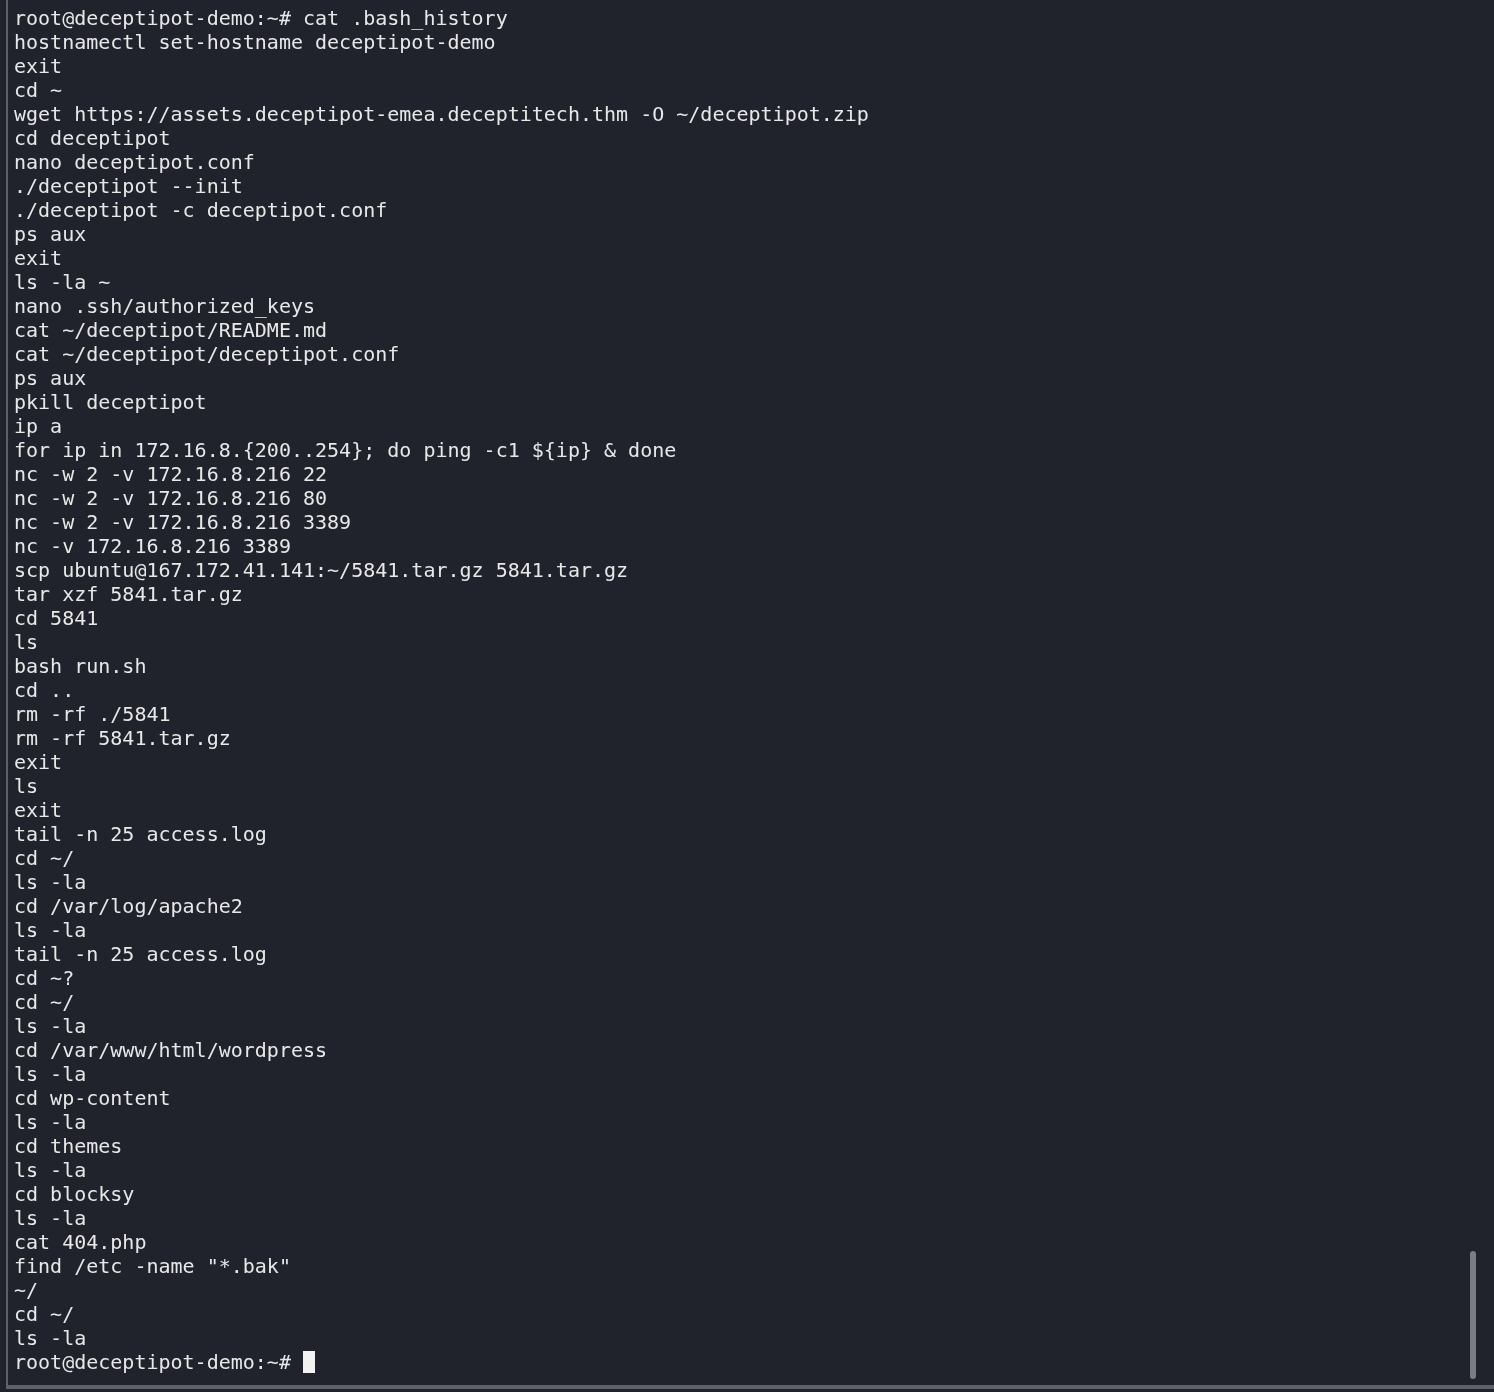  Describe the element at coordinates (165, 306) in the screenshot. I see `terminal-line: nano .ssh/authorized_keys` at that location.